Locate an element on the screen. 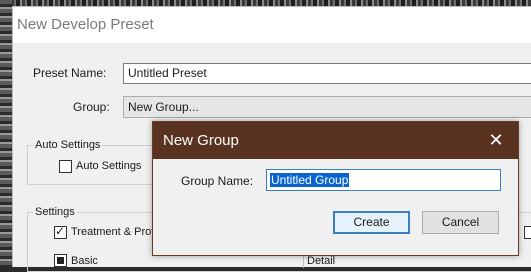 This screenshot has height=272, width=531. settings-section-label: Settings is located at coordinates (55, 212).